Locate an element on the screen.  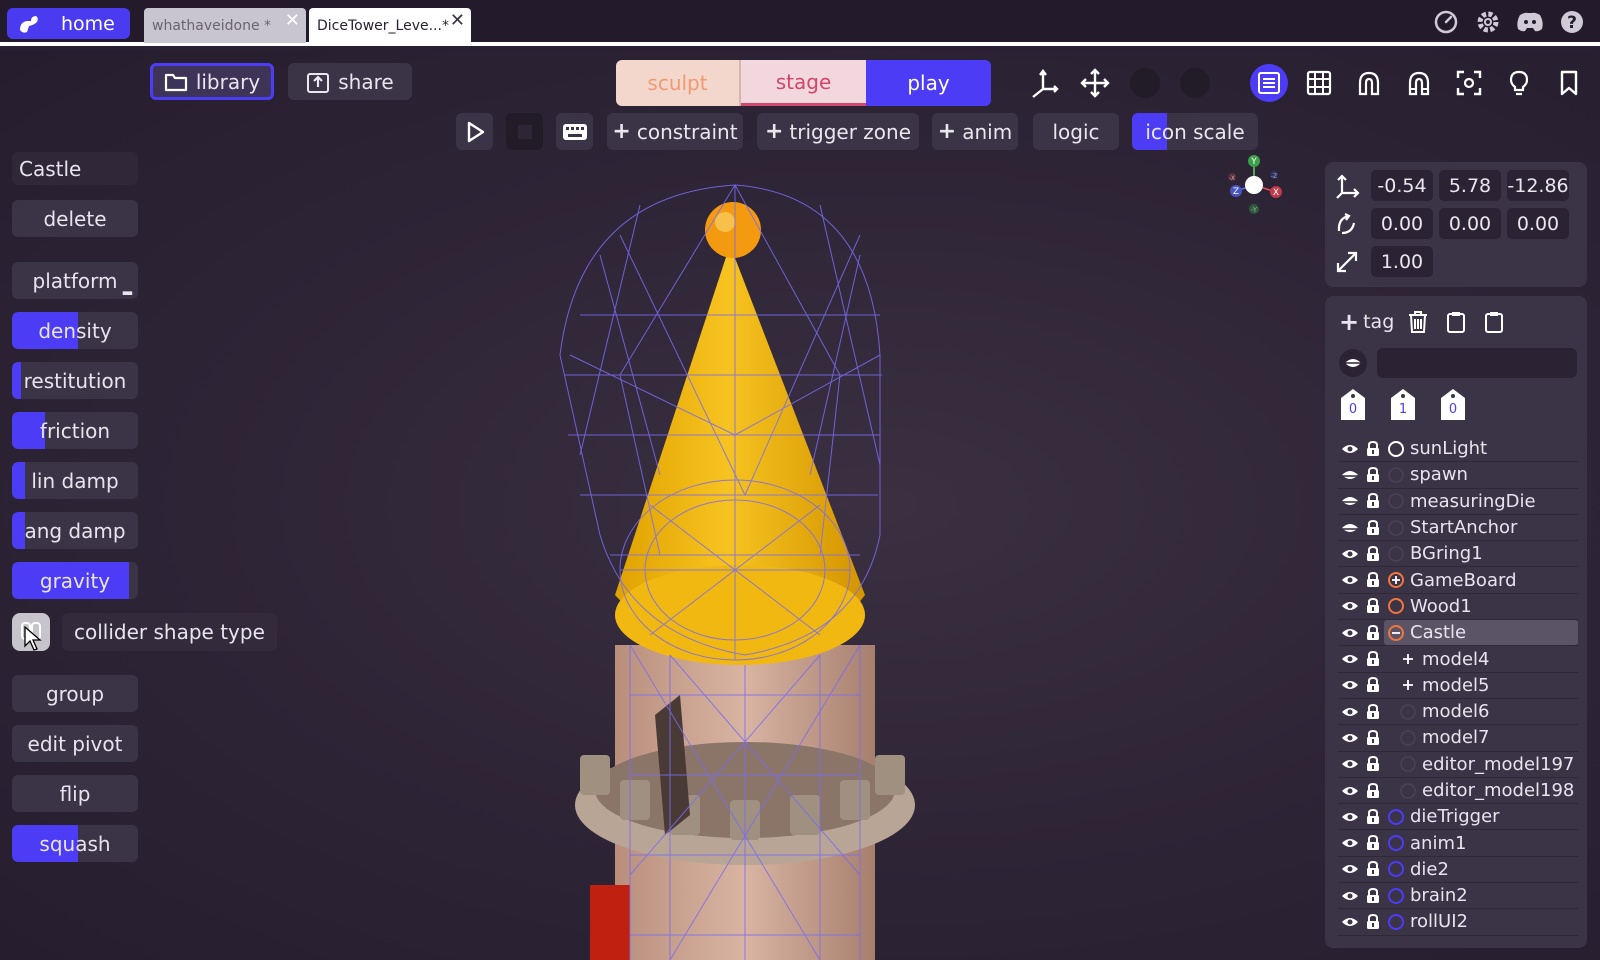
outliner-item-model4: model4 is located at coordinates (1458, 659).